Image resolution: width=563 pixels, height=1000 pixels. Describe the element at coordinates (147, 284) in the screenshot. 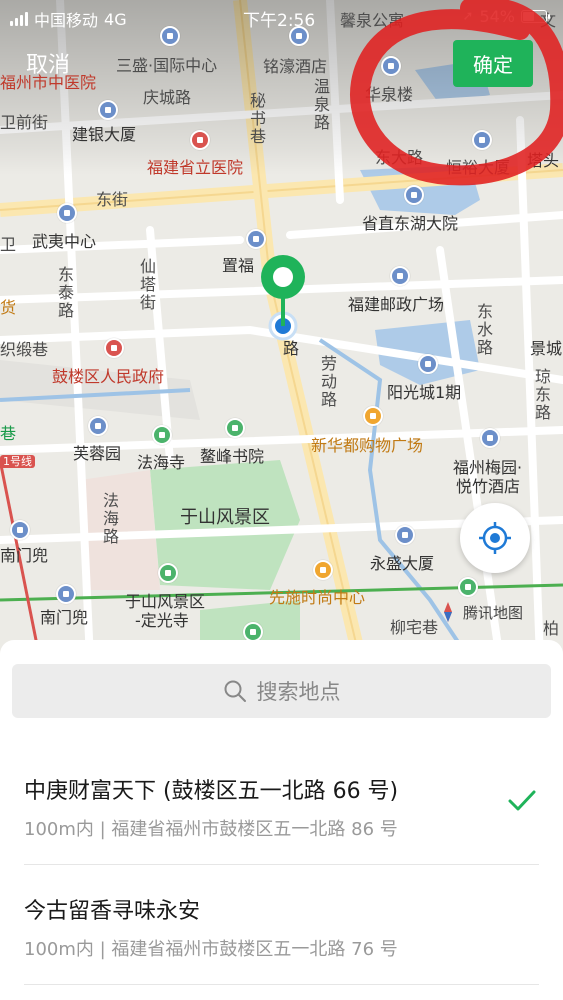

I see `map-road-label: 仙塔街` at that location.